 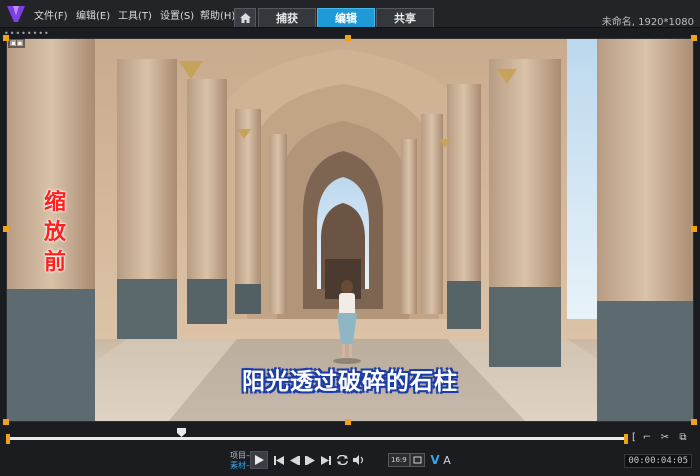 I want to click on repeat-icon, so click(x=342, y=460).